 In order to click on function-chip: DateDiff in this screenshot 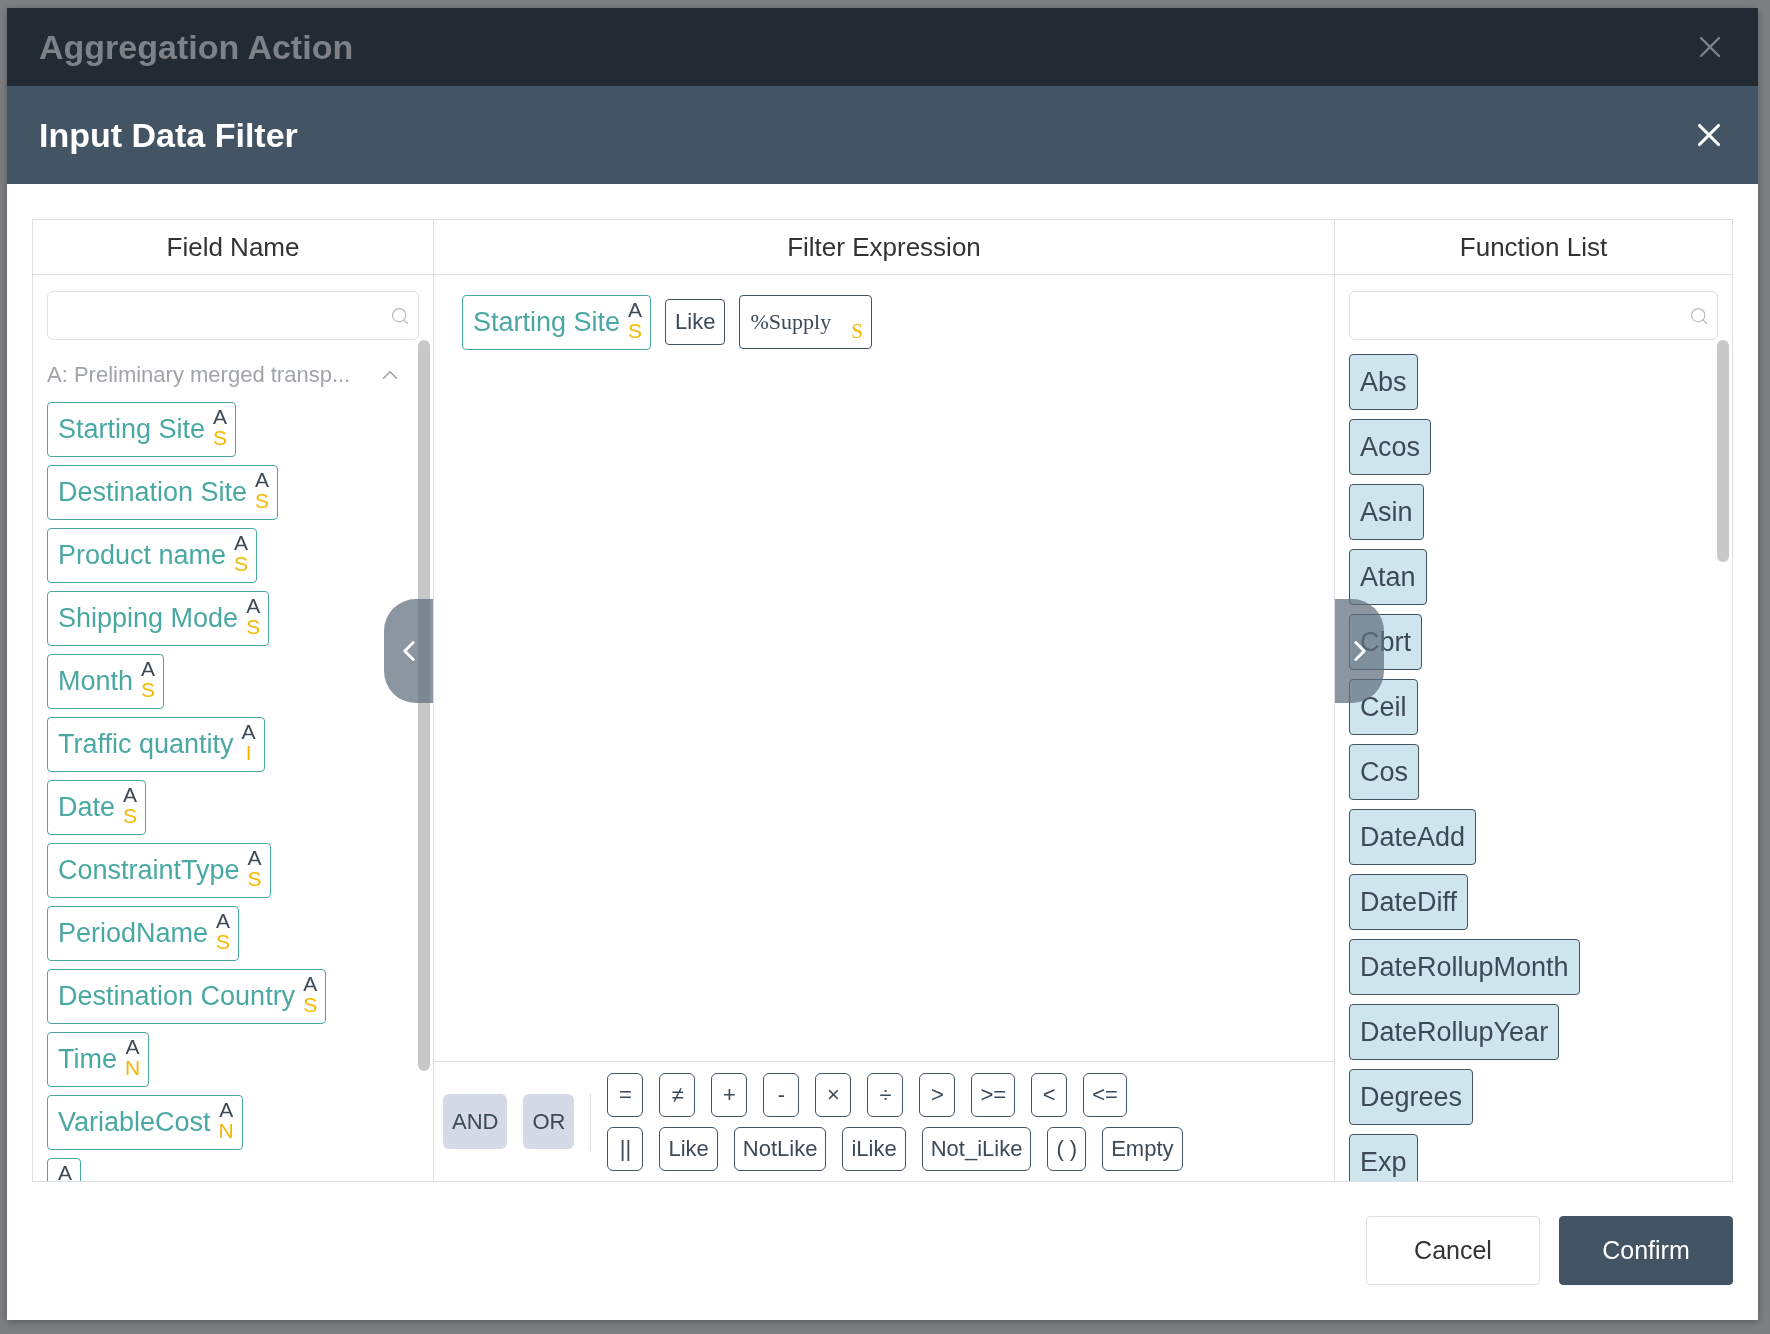, I will do `click(1409, 902)`.